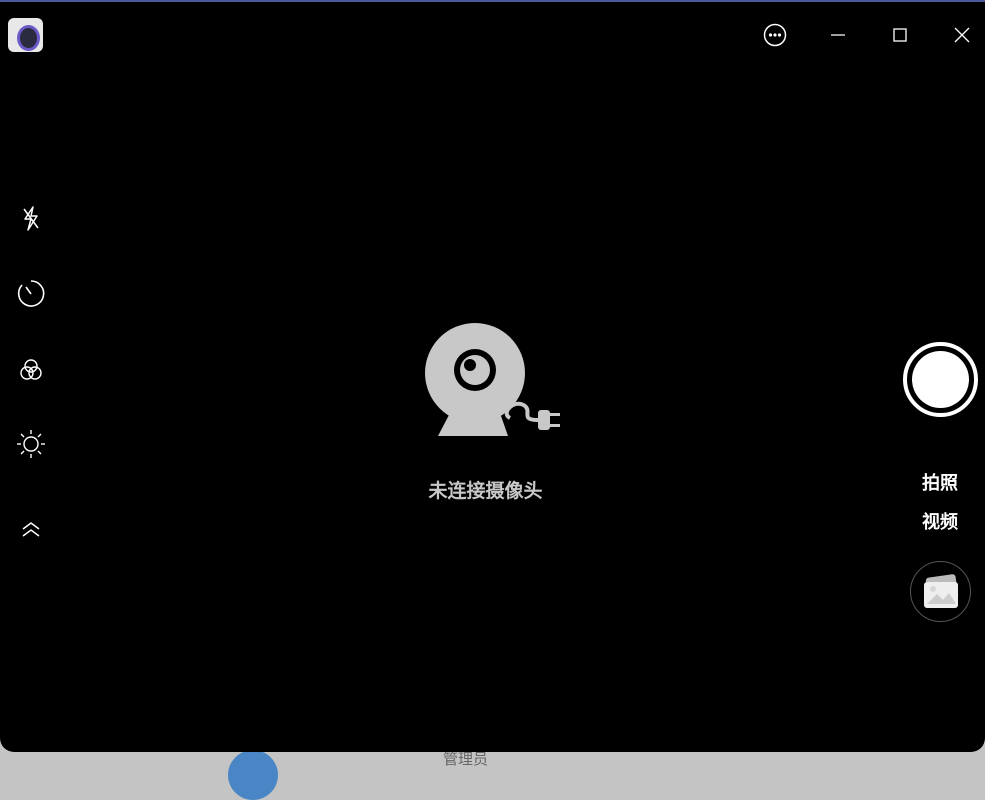 Image resolution: width=985 pixels, height=800 pixels. Describe the element at coordinates (940, 521) in the screenshot. I see `video-mode-tab: 视频` at that location.